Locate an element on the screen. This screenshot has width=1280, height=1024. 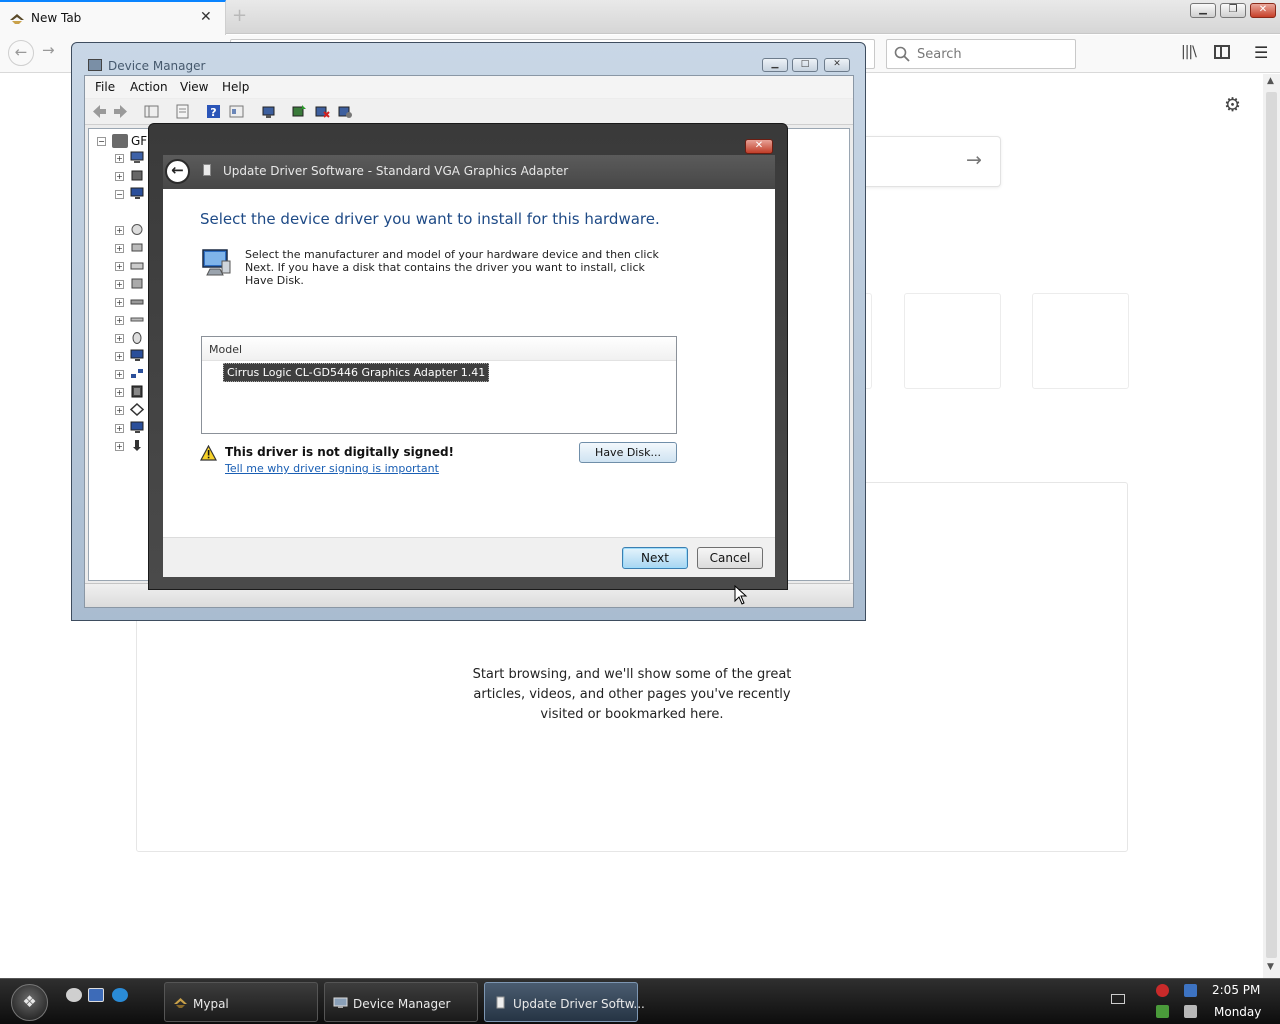
page-scrollbar: ▲ ▼ is located at coordinates (1271, 526).